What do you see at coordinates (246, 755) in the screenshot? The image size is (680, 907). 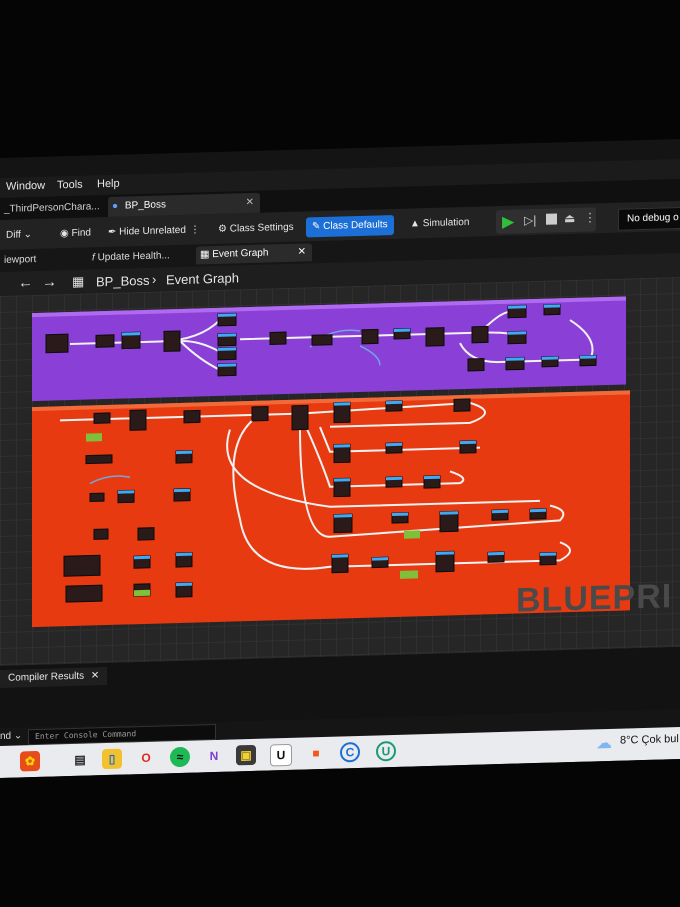 I see `image-viewer-icon: ▣` at bounding box center [246, 755].